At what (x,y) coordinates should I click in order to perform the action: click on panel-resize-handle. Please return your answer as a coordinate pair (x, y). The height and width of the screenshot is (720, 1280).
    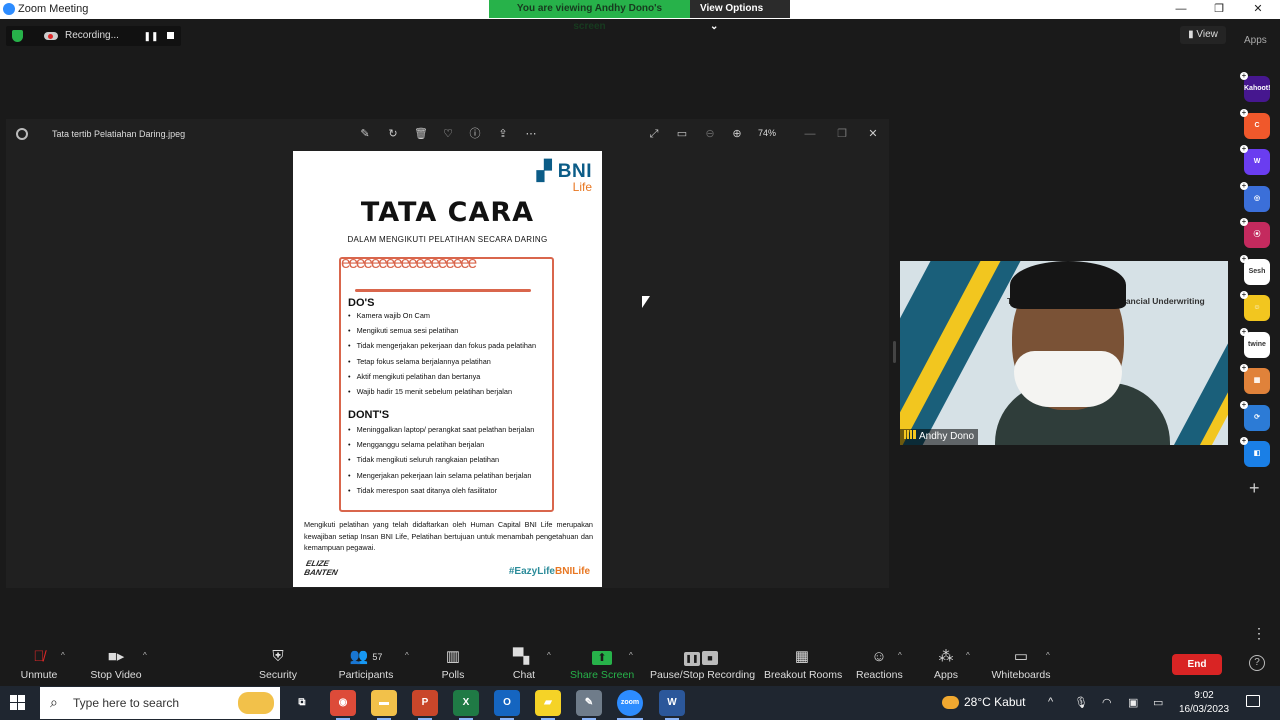
    Looking at the image, I should click on (894, 352).